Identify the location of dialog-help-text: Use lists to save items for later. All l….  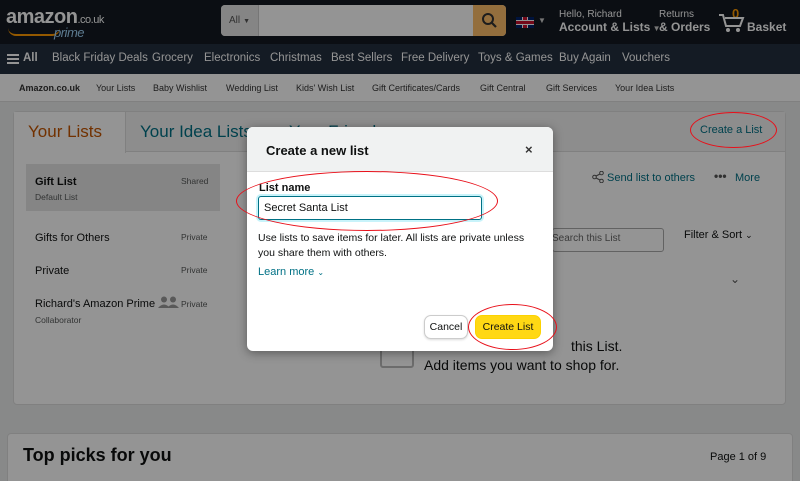
(391, 245).